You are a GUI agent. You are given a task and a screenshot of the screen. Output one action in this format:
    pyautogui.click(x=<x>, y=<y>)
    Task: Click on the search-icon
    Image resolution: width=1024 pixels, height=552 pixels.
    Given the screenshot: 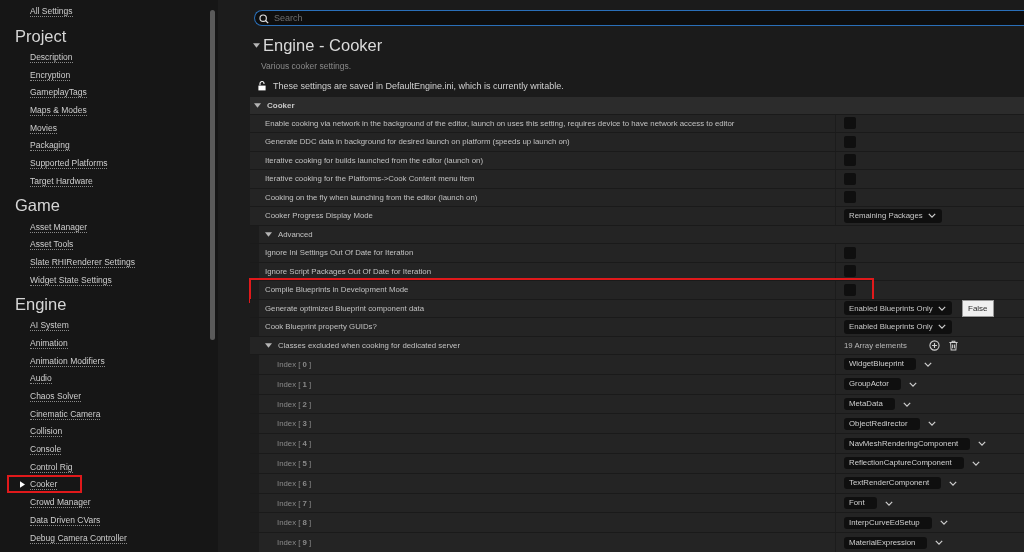 What is the action you would take?
    pyautogui.click(x=264, y=19)
    